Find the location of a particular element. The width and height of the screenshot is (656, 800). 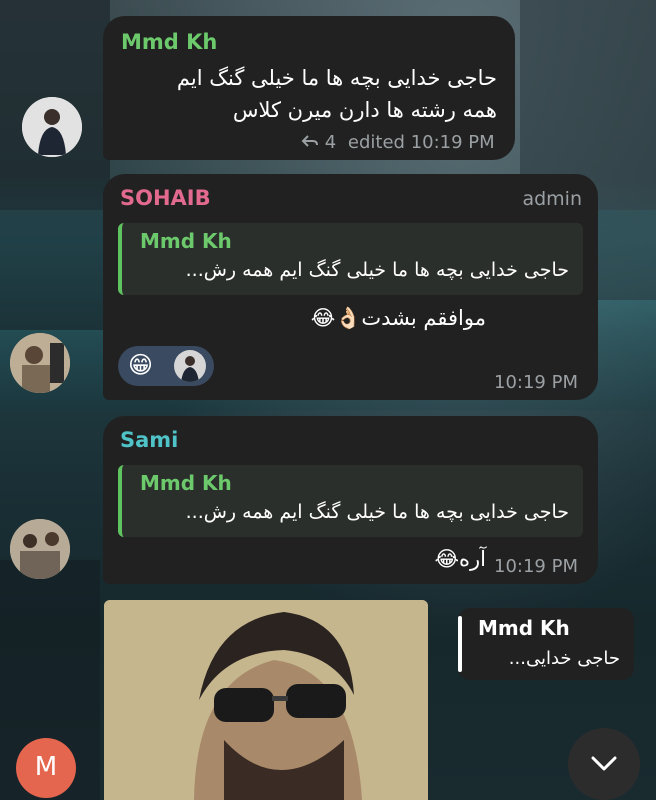

chevron-down-icon is located at coordinates (604, 766).